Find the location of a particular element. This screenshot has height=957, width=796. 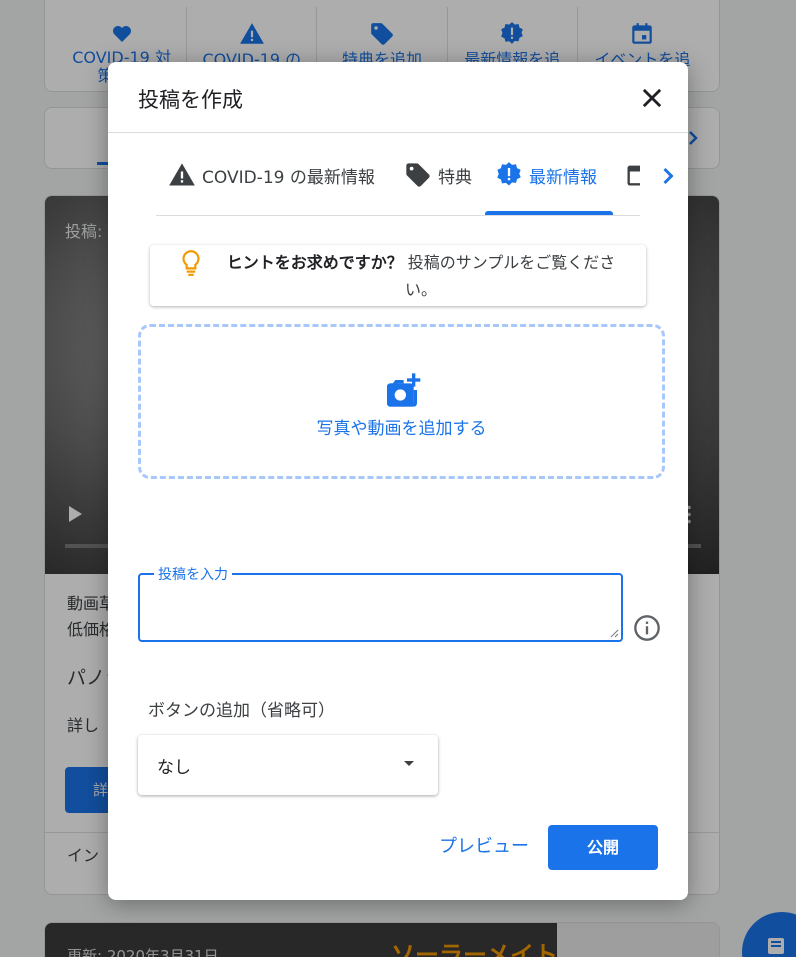

post-type-tabs: COVID-19 の最新情報 特典 最新情報 is located at coordinates (398, 175).